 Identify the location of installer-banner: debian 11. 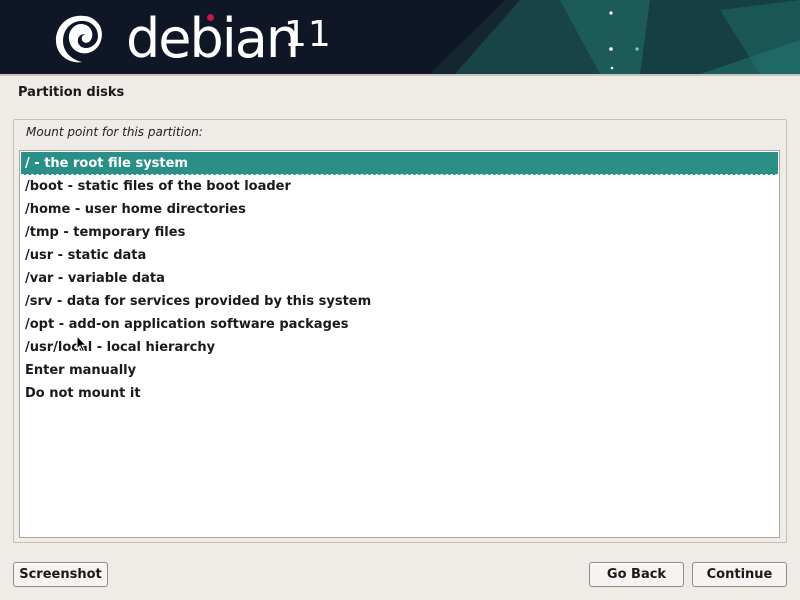
(400, 37).